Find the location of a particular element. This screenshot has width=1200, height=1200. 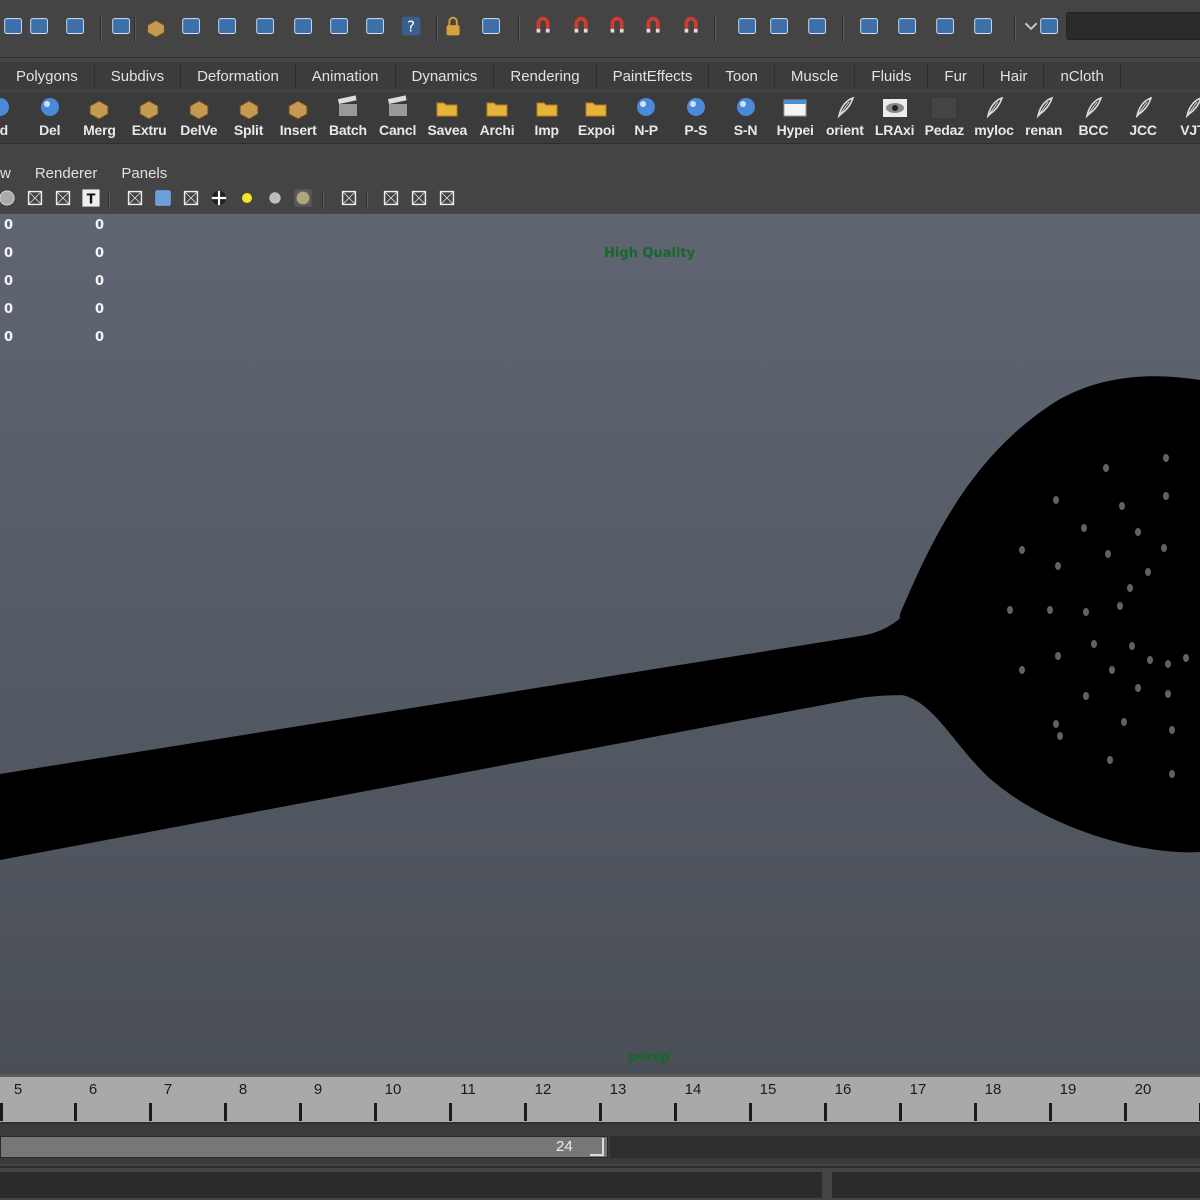

time-slider: 5 6 7 8 9 10 11 12 13 14 15 16 17 18 19 20 is located at coordinates (600, 1098).